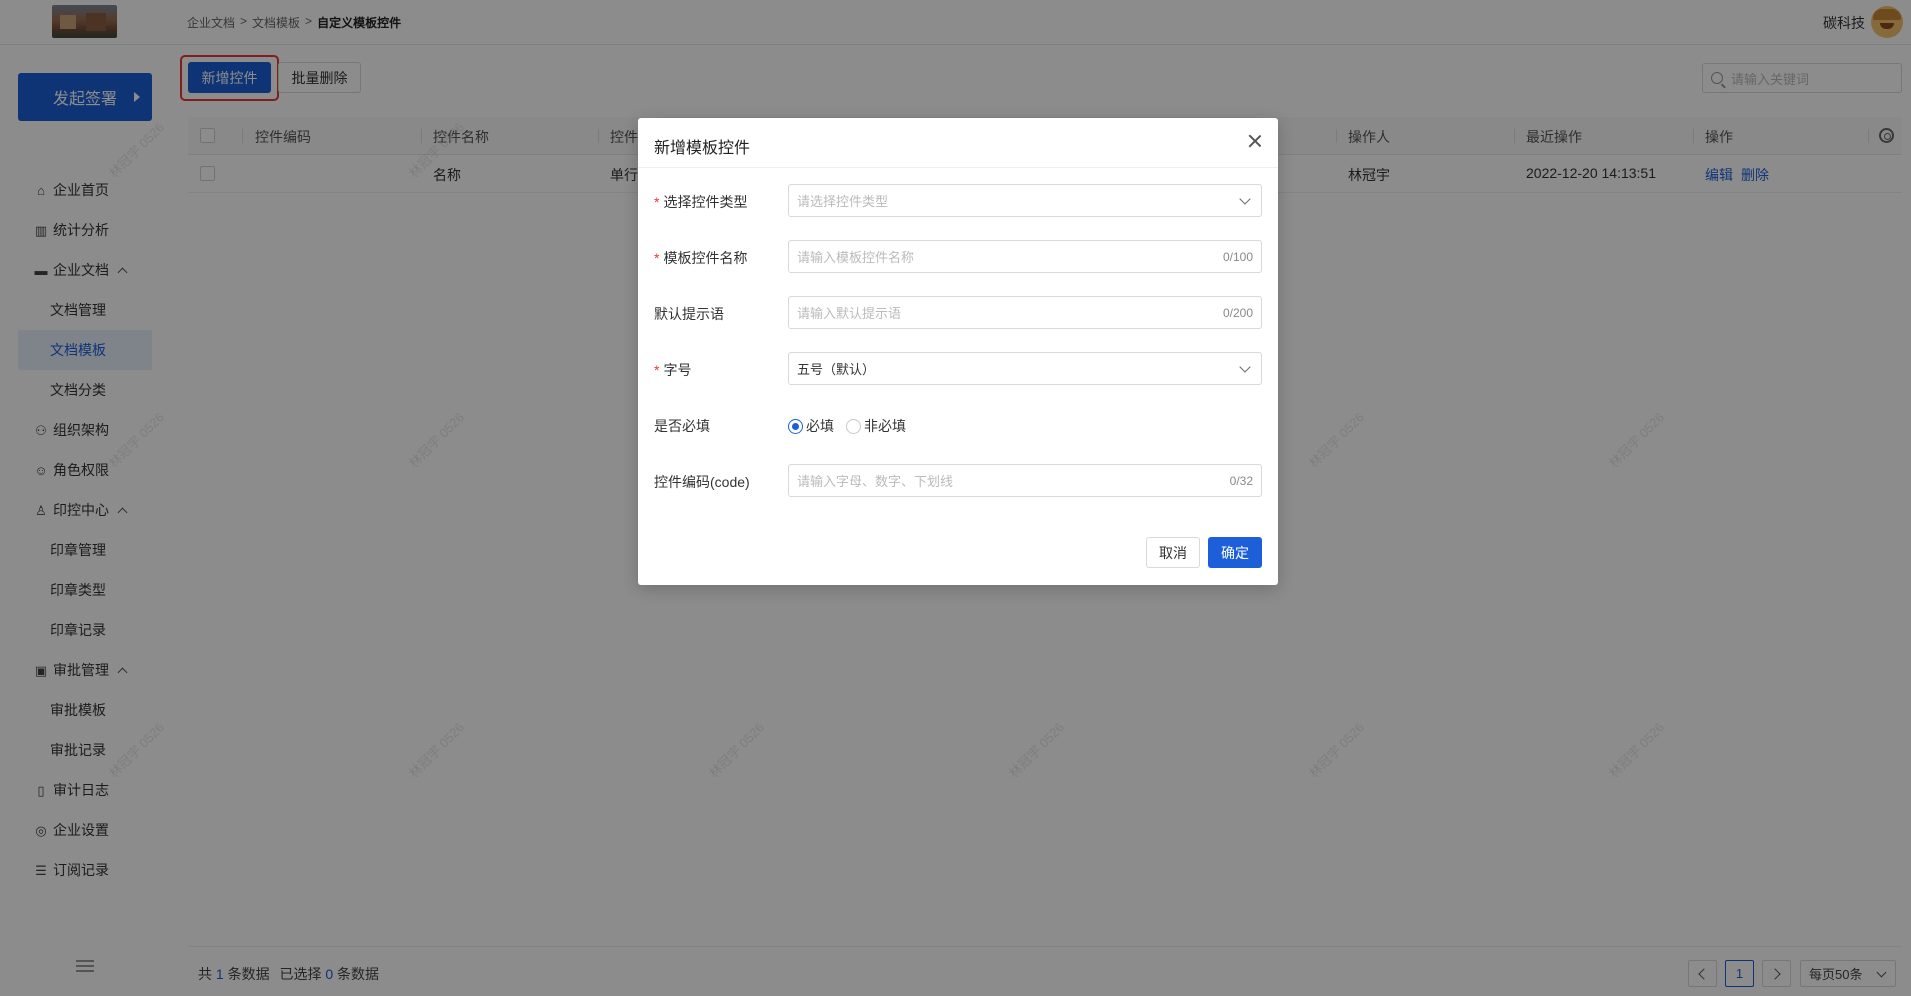  I want to click on confirm-button: 确定, so click(1235, 552).